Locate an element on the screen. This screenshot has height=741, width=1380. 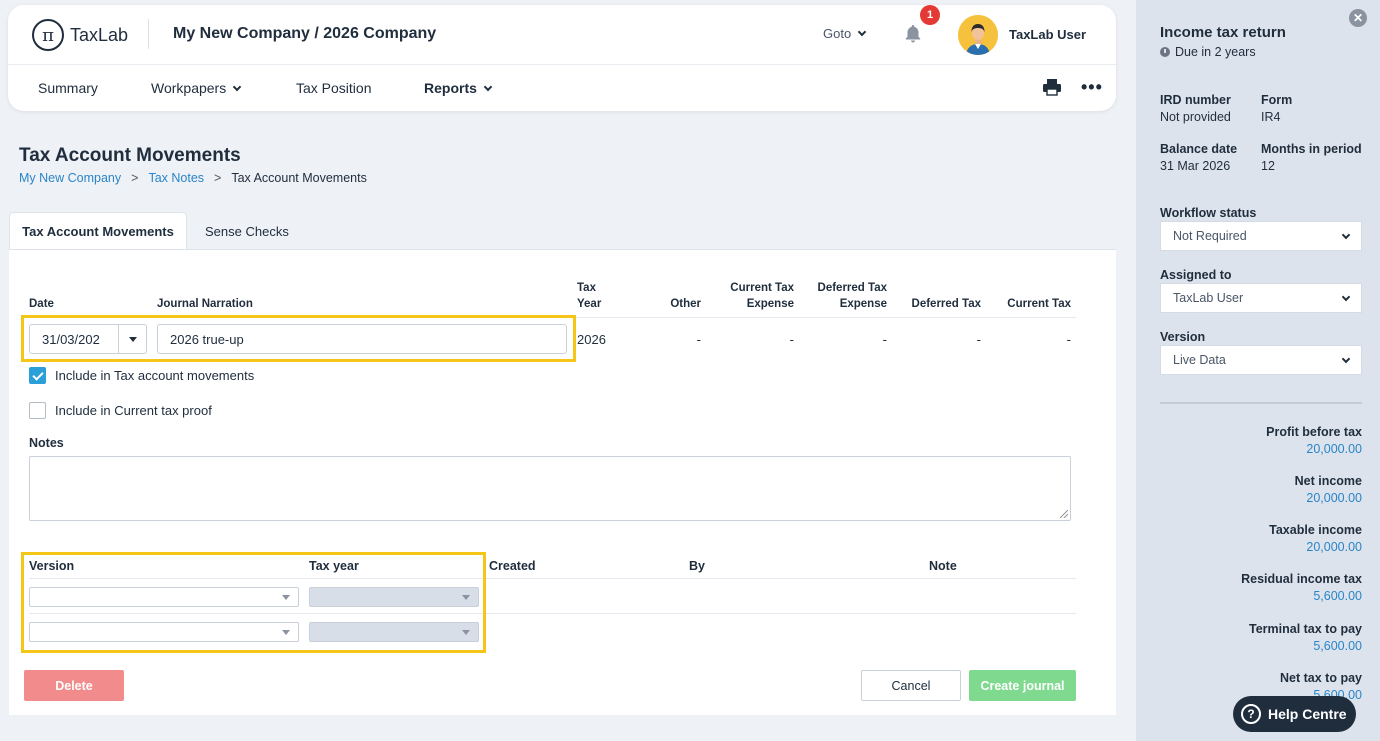
col-deferred-tax-expense: Deferred Tax Expense is located at coordinates (843, 296).